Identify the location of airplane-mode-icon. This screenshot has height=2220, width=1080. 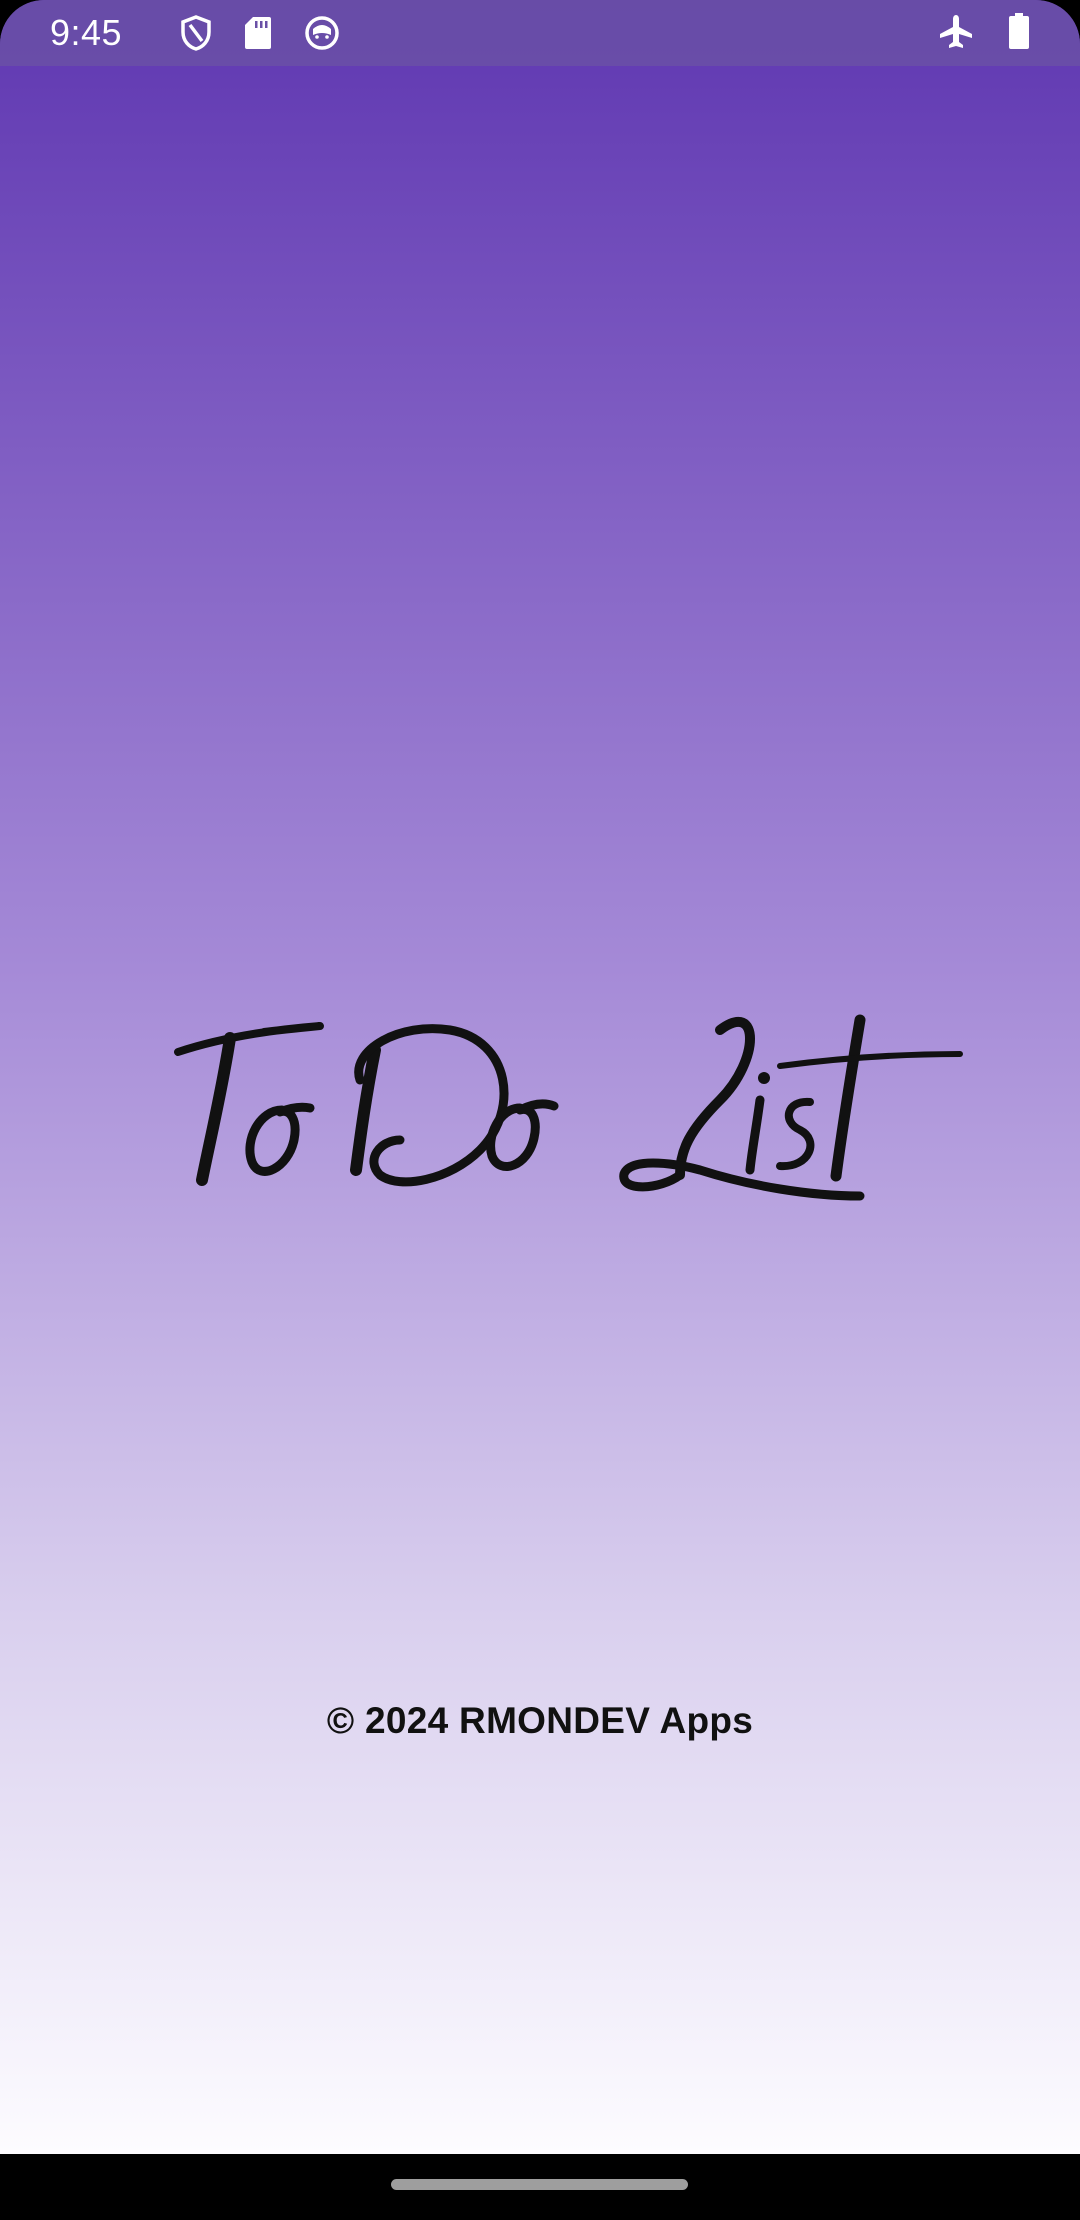
(956, 33).